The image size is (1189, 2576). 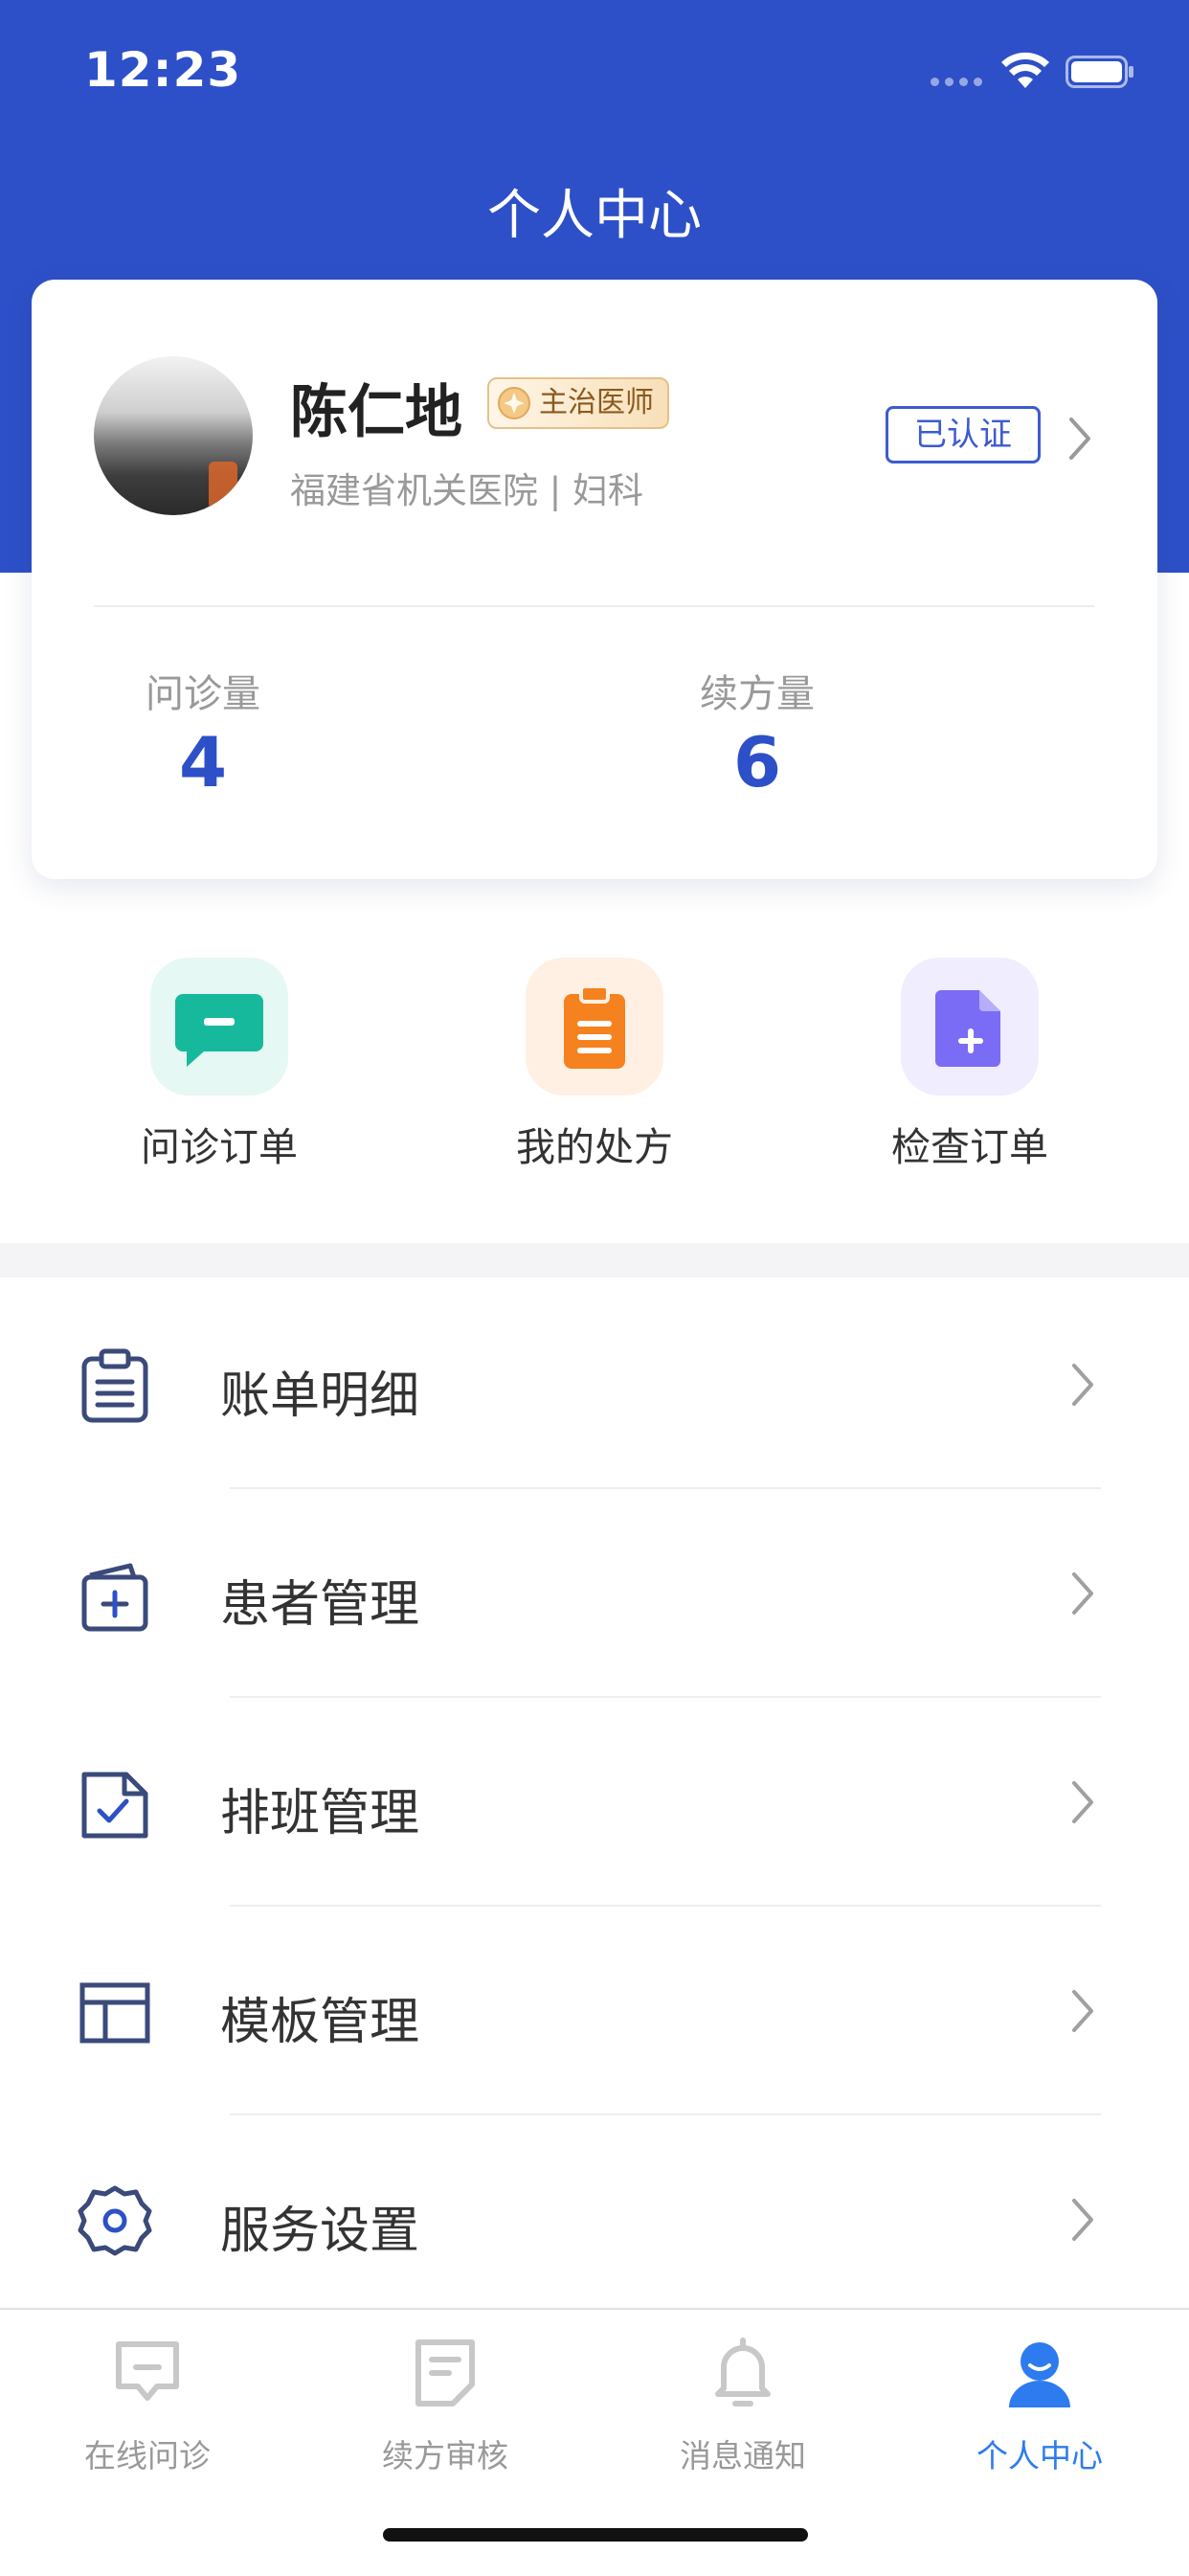 What do you see at coordinates (203, 762) in the screenshot?
I see `stat-value: 4` at bounding box center [203, 762].